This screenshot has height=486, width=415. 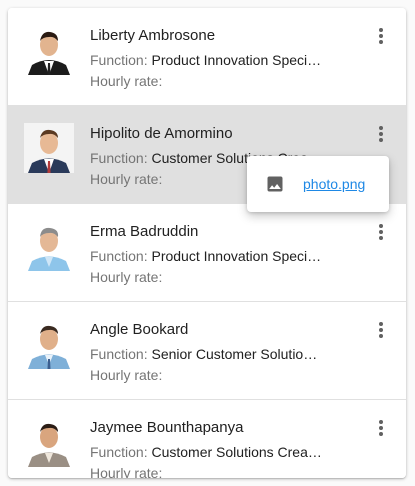 What do you see at coordinates (167, 427) in the screenshot?
I see `employee-name: Jaymee Bounthapanya` at bounding box center [167, 427].